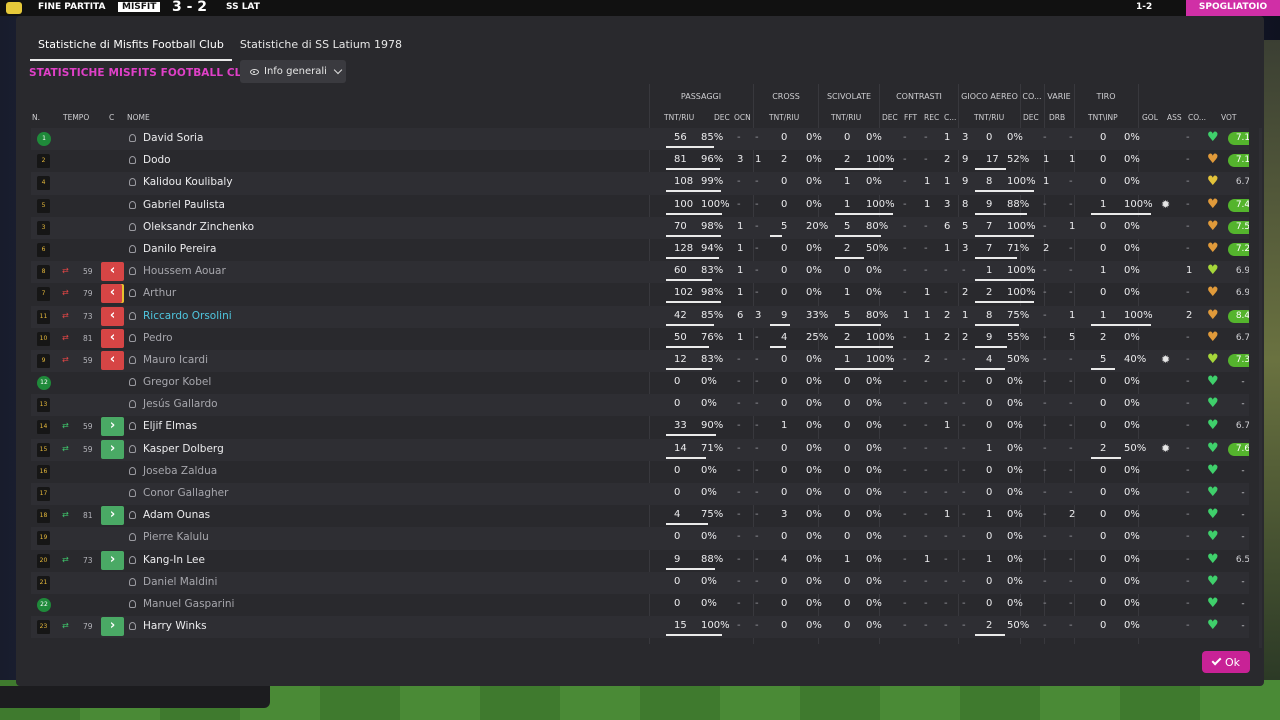  Describe the element at coordinates (1260, 388) in the screenshot. I see `table-scrollbar` at that location.